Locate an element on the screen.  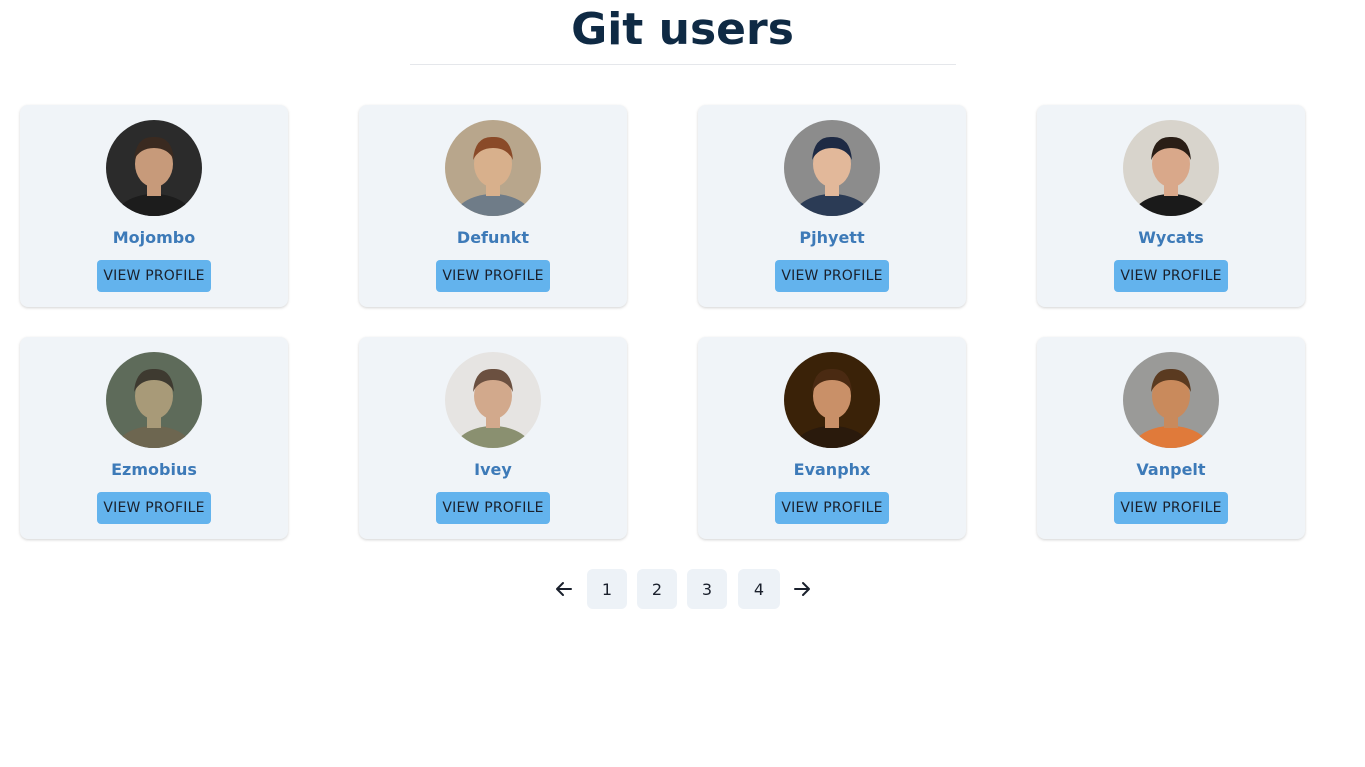
user-card: Wycats VIEW PROFILE is located at coordinates (1171, 206).